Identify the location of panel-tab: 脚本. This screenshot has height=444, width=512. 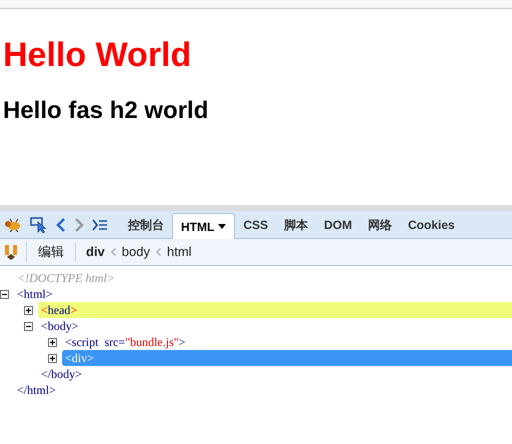
(296, 225).